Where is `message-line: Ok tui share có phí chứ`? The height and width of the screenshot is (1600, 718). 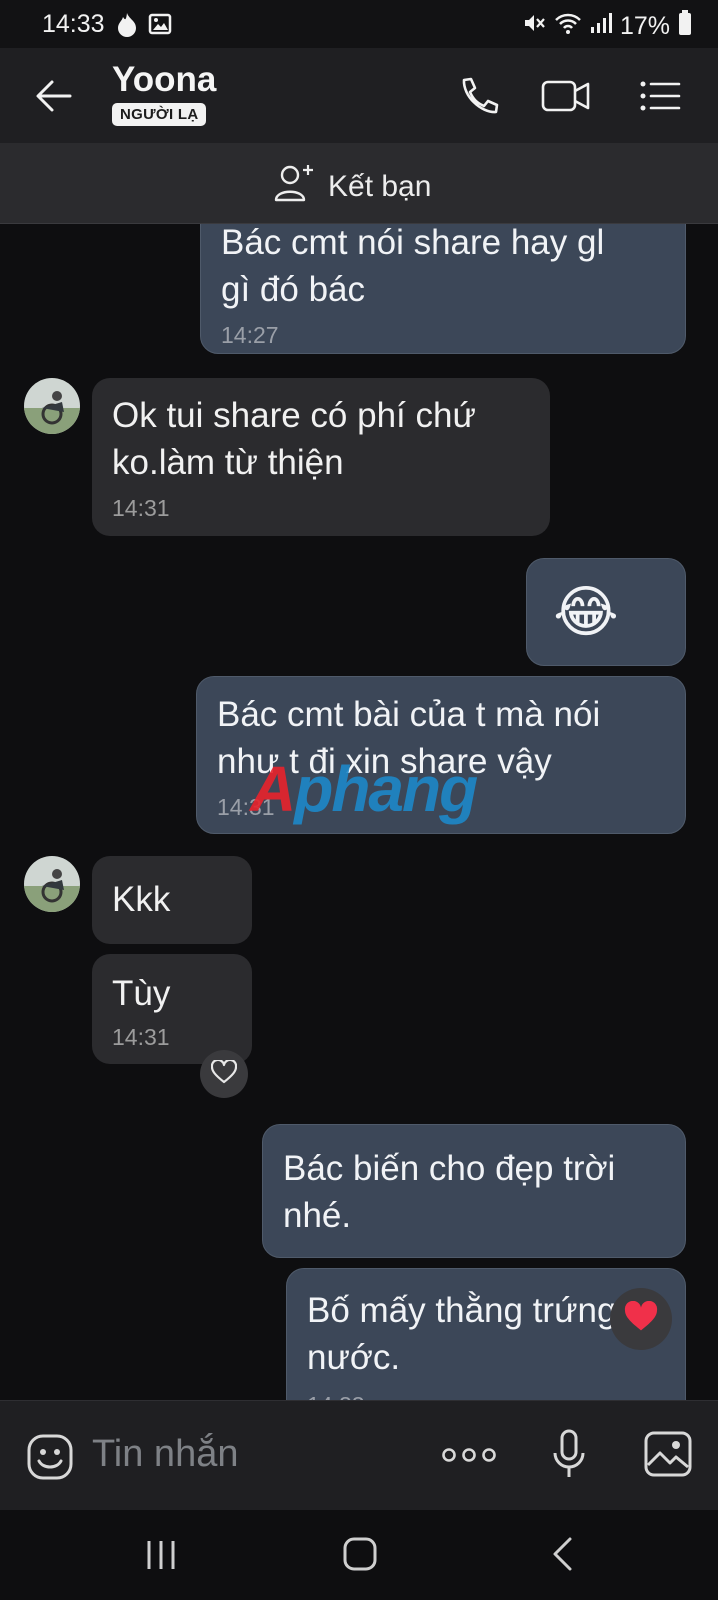 message-line: Ok tui share có phí chứ is located at coordinates (294, 415).